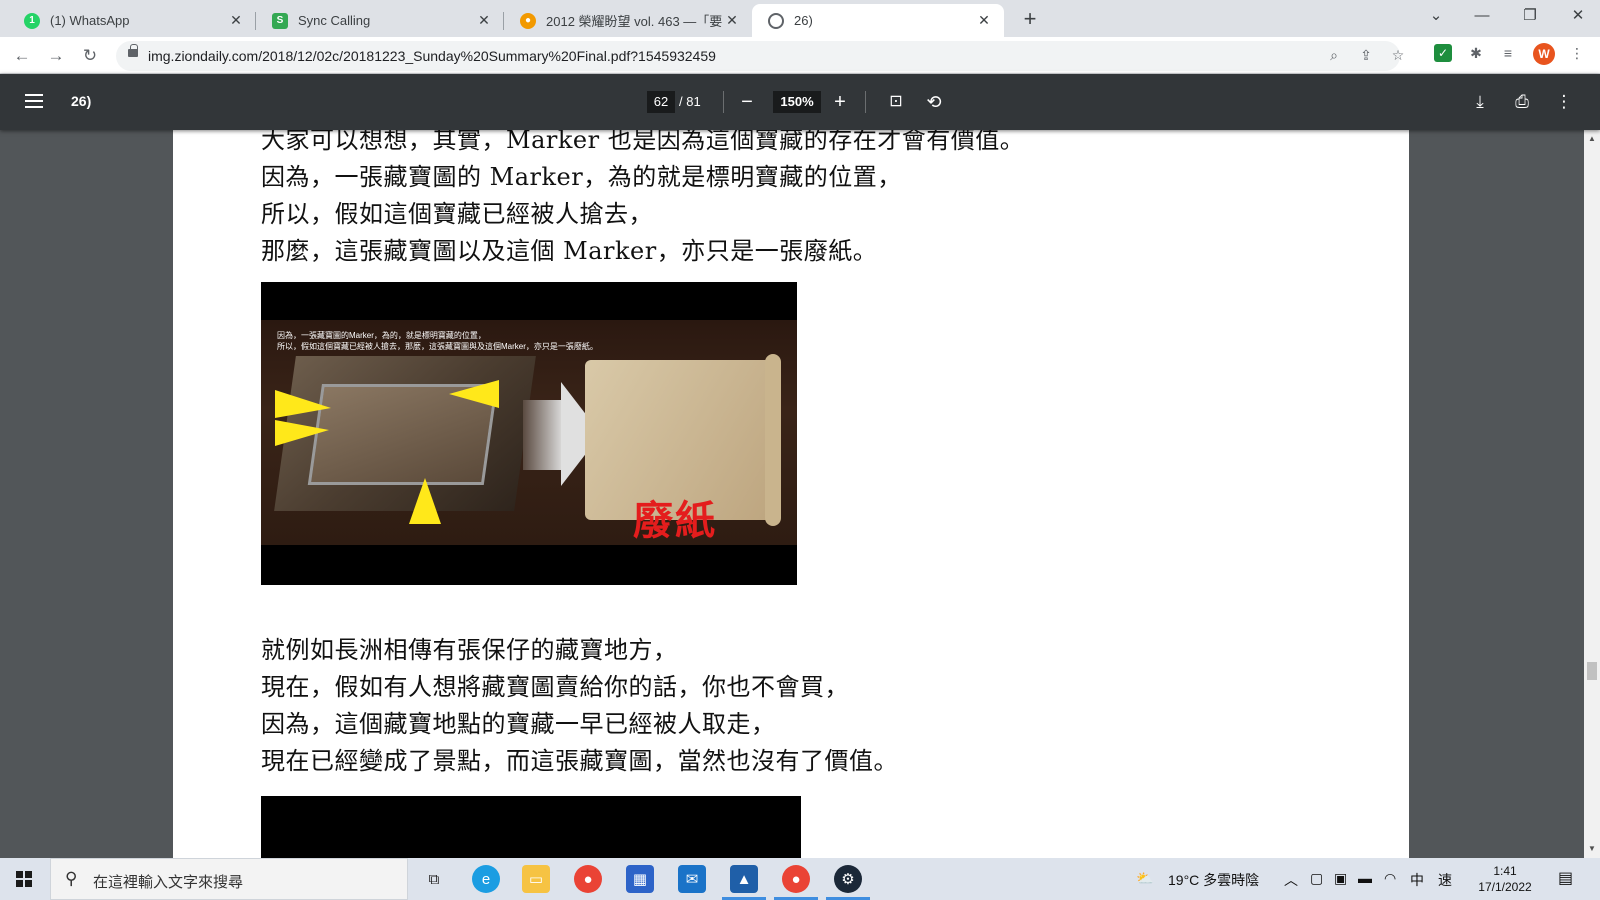 The width and height of the screenshot is (1600, 900). What do you see at coordinates (1476, 53) in the screenshot?
I see `extensions-puzzle-icon: ✱` at bounding box center [1476, 53].